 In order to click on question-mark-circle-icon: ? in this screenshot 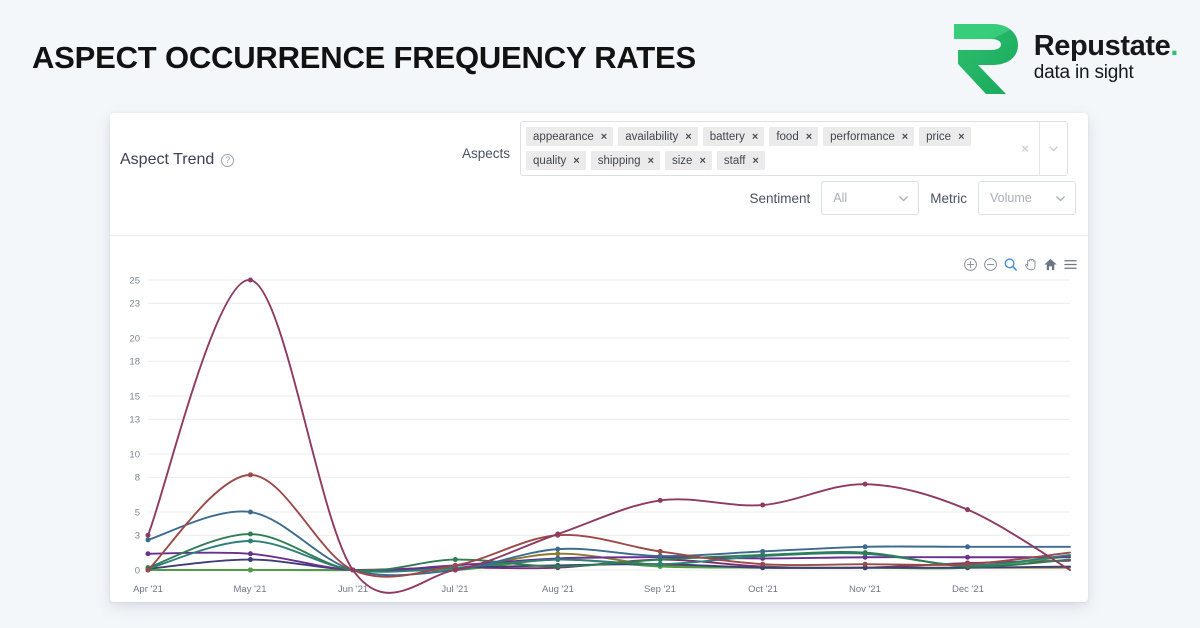, I will do `click(228, 160)`.